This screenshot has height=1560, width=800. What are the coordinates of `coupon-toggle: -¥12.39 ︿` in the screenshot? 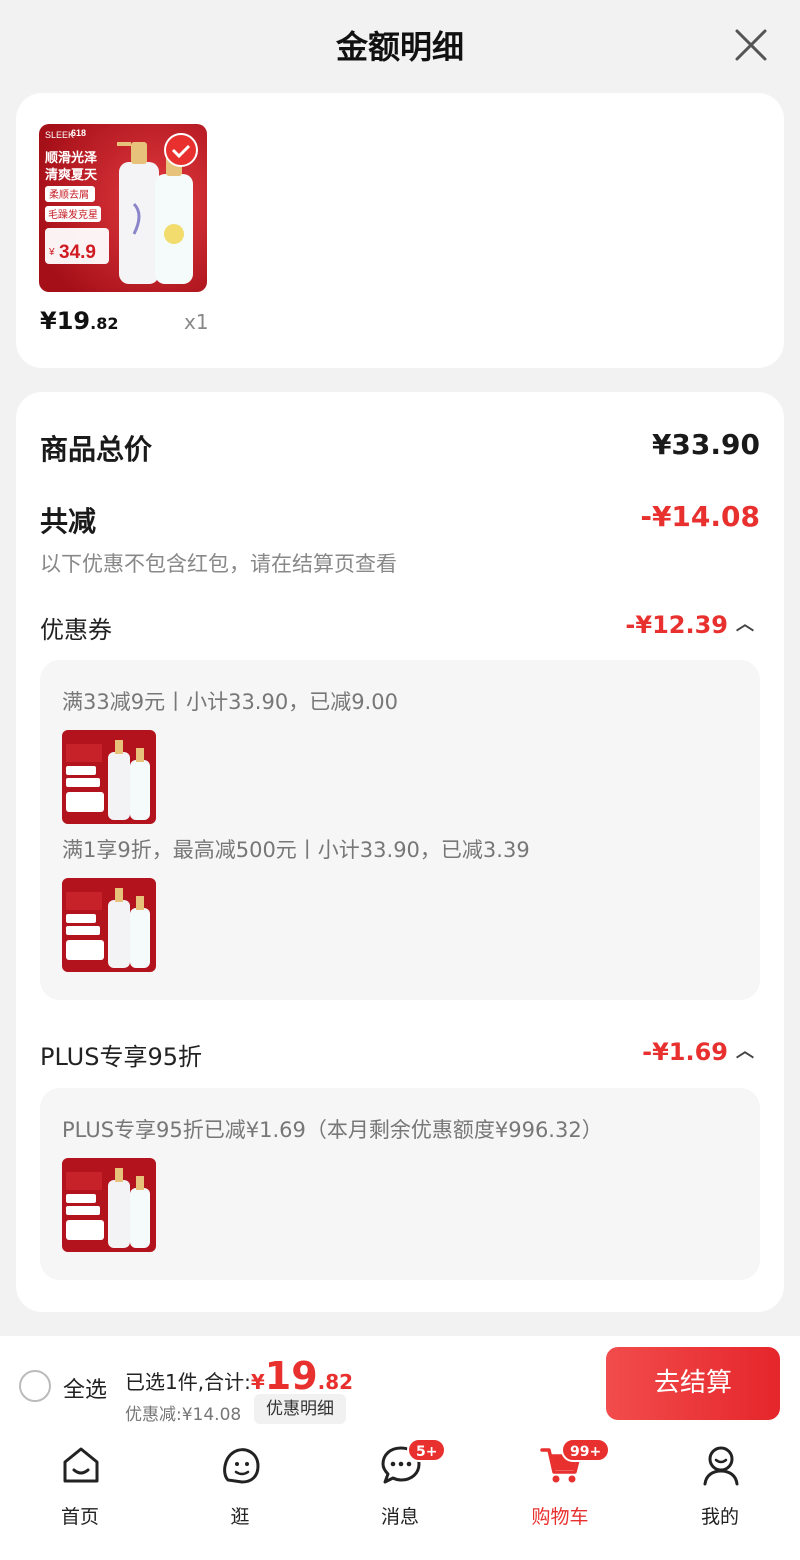 It's located at (689, 624).